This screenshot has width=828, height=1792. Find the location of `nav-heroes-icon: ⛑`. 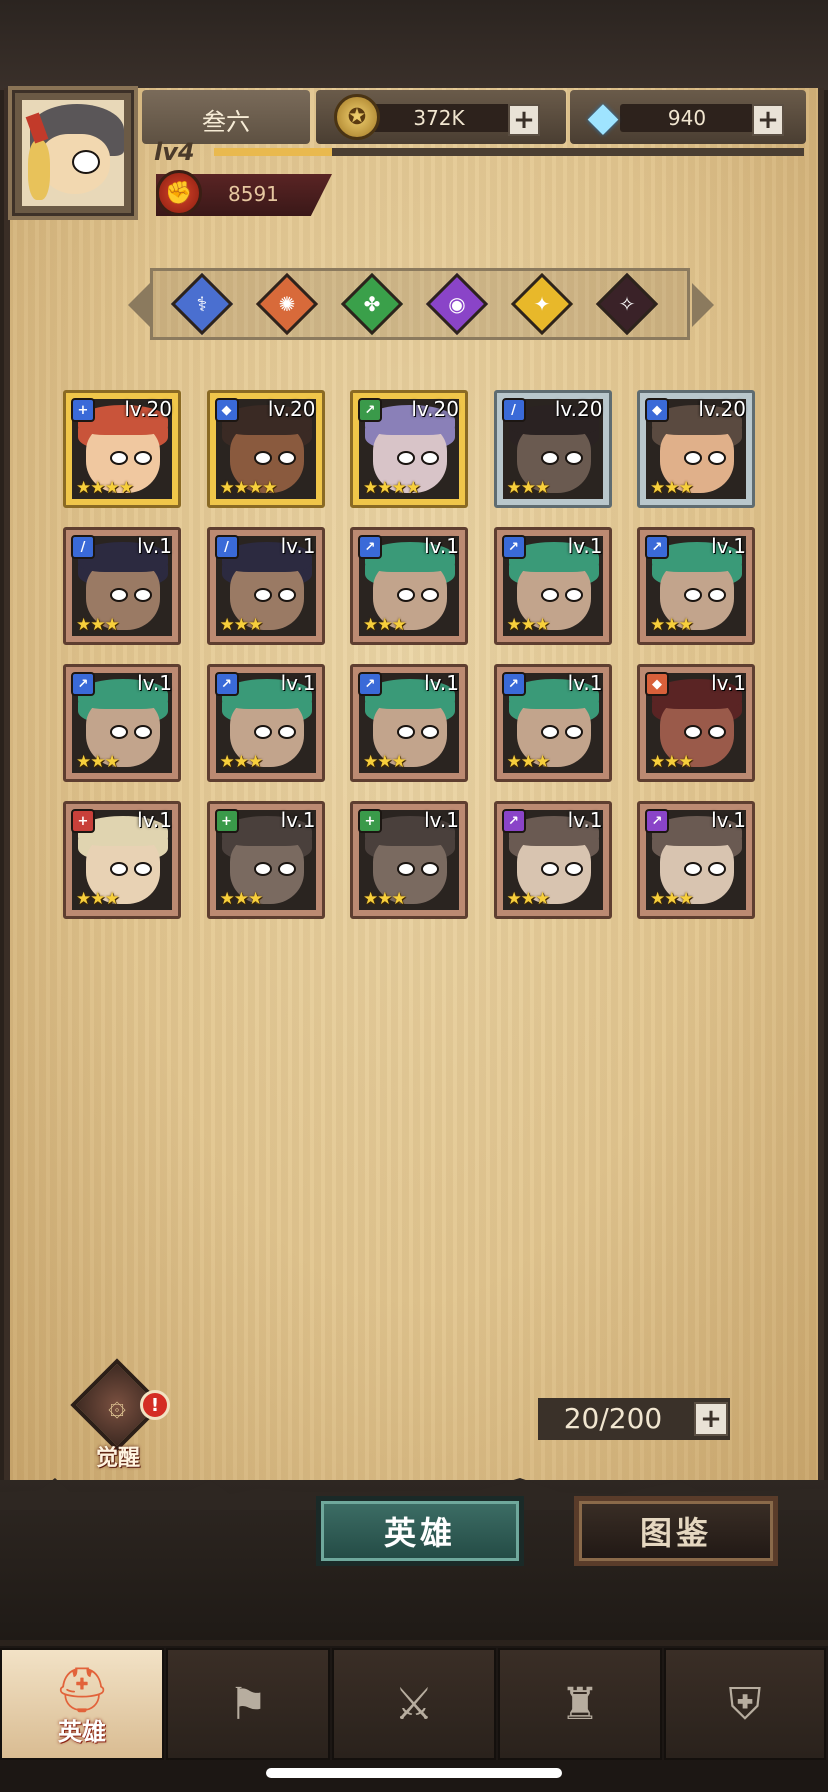

nav-heroes-icon: ⛑ is located at coordinates (82, 1690).